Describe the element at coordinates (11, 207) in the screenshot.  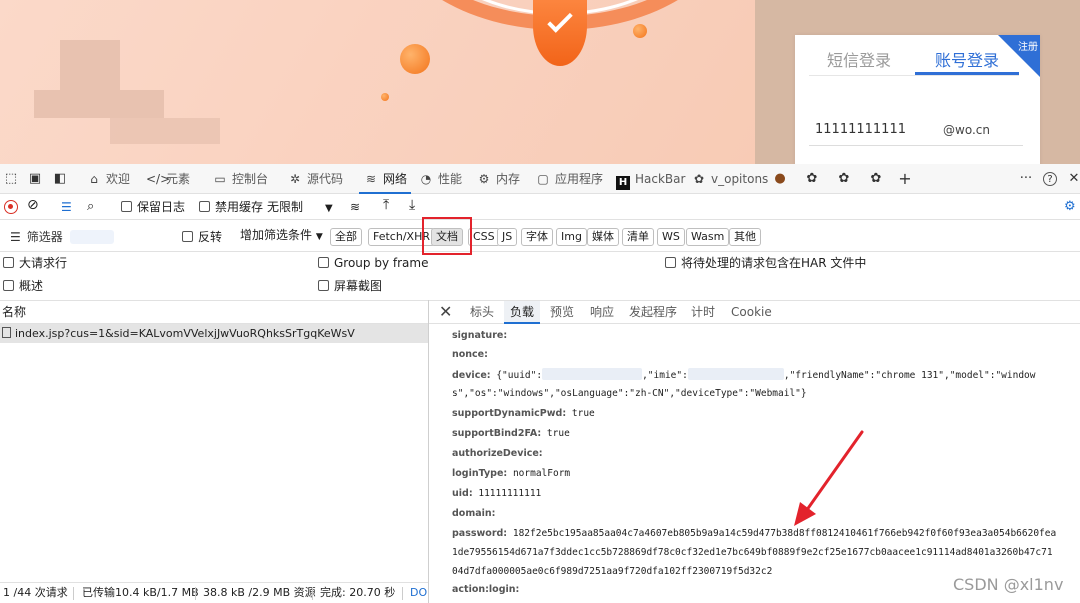
I see `record-icon` at that location.